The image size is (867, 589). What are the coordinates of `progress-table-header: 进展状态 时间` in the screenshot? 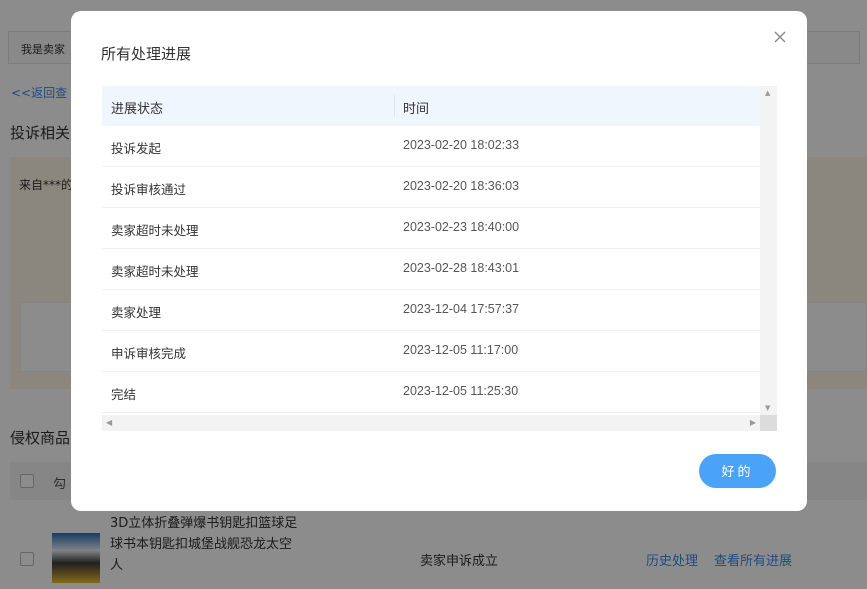 It's located at (431, 106).